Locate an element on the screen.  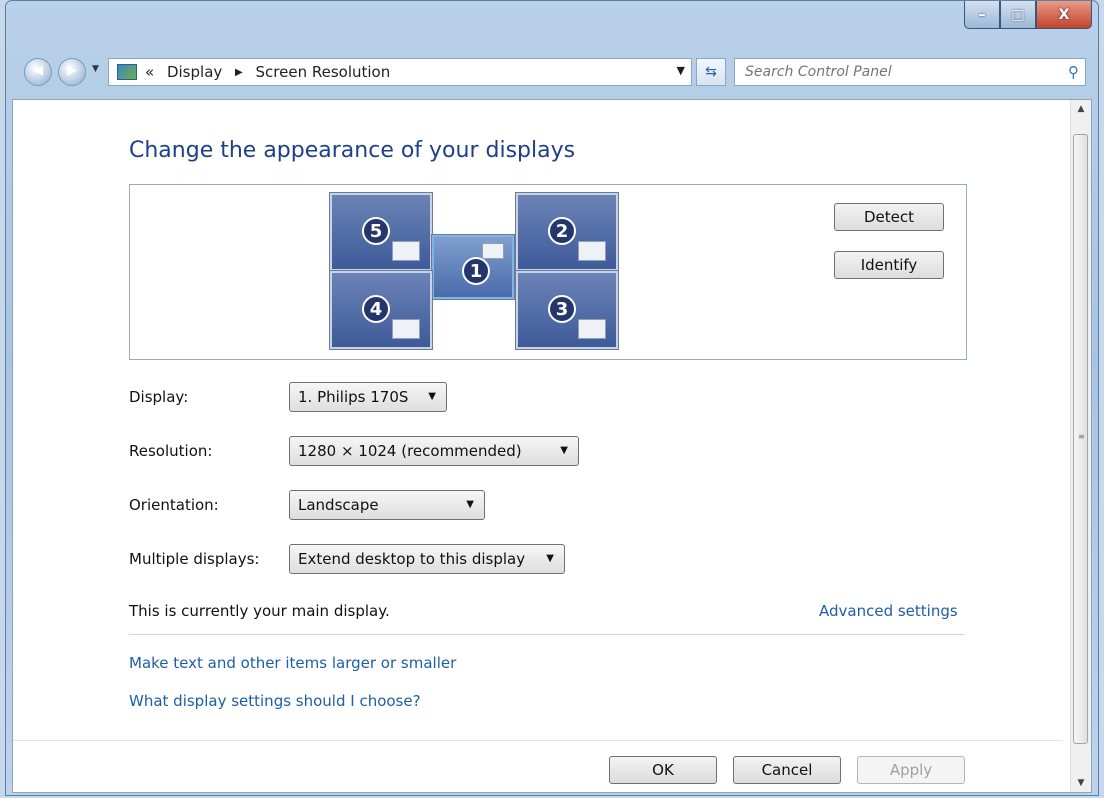
breadcrumb-display: Display is located at coordinates (194, 72).